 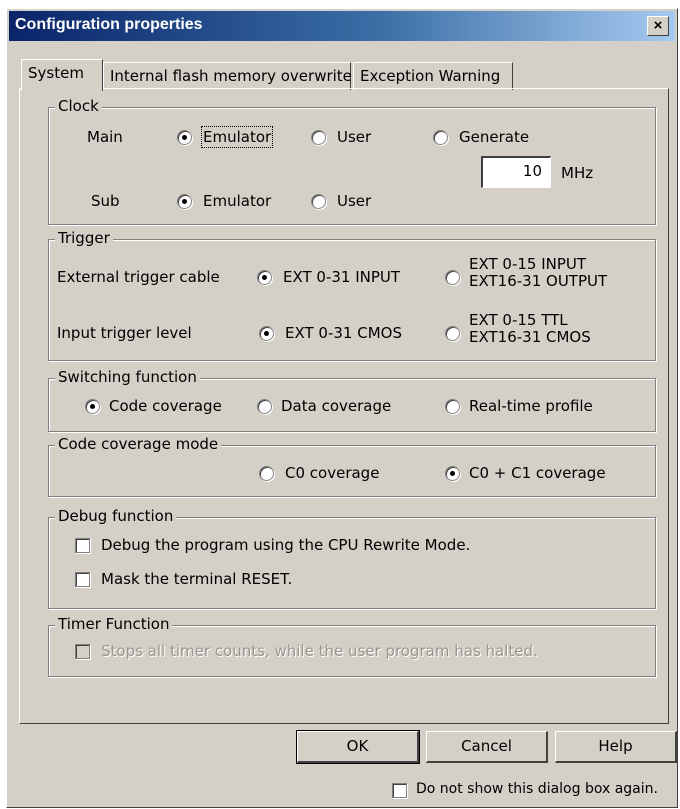 What do you see at coordinates (105, 201) in the screenshot?
I see `sub-clock-label: Sub` at bounding box center [105, 201].